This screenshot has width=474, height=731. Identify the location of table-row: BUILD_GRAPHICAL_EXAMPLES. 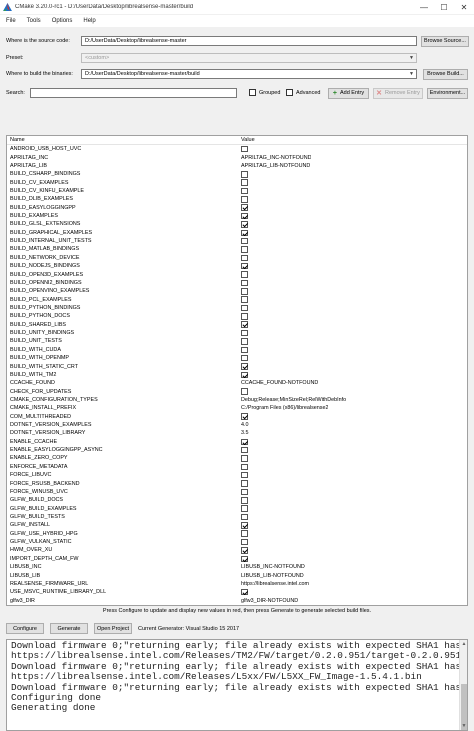
(237, 233).